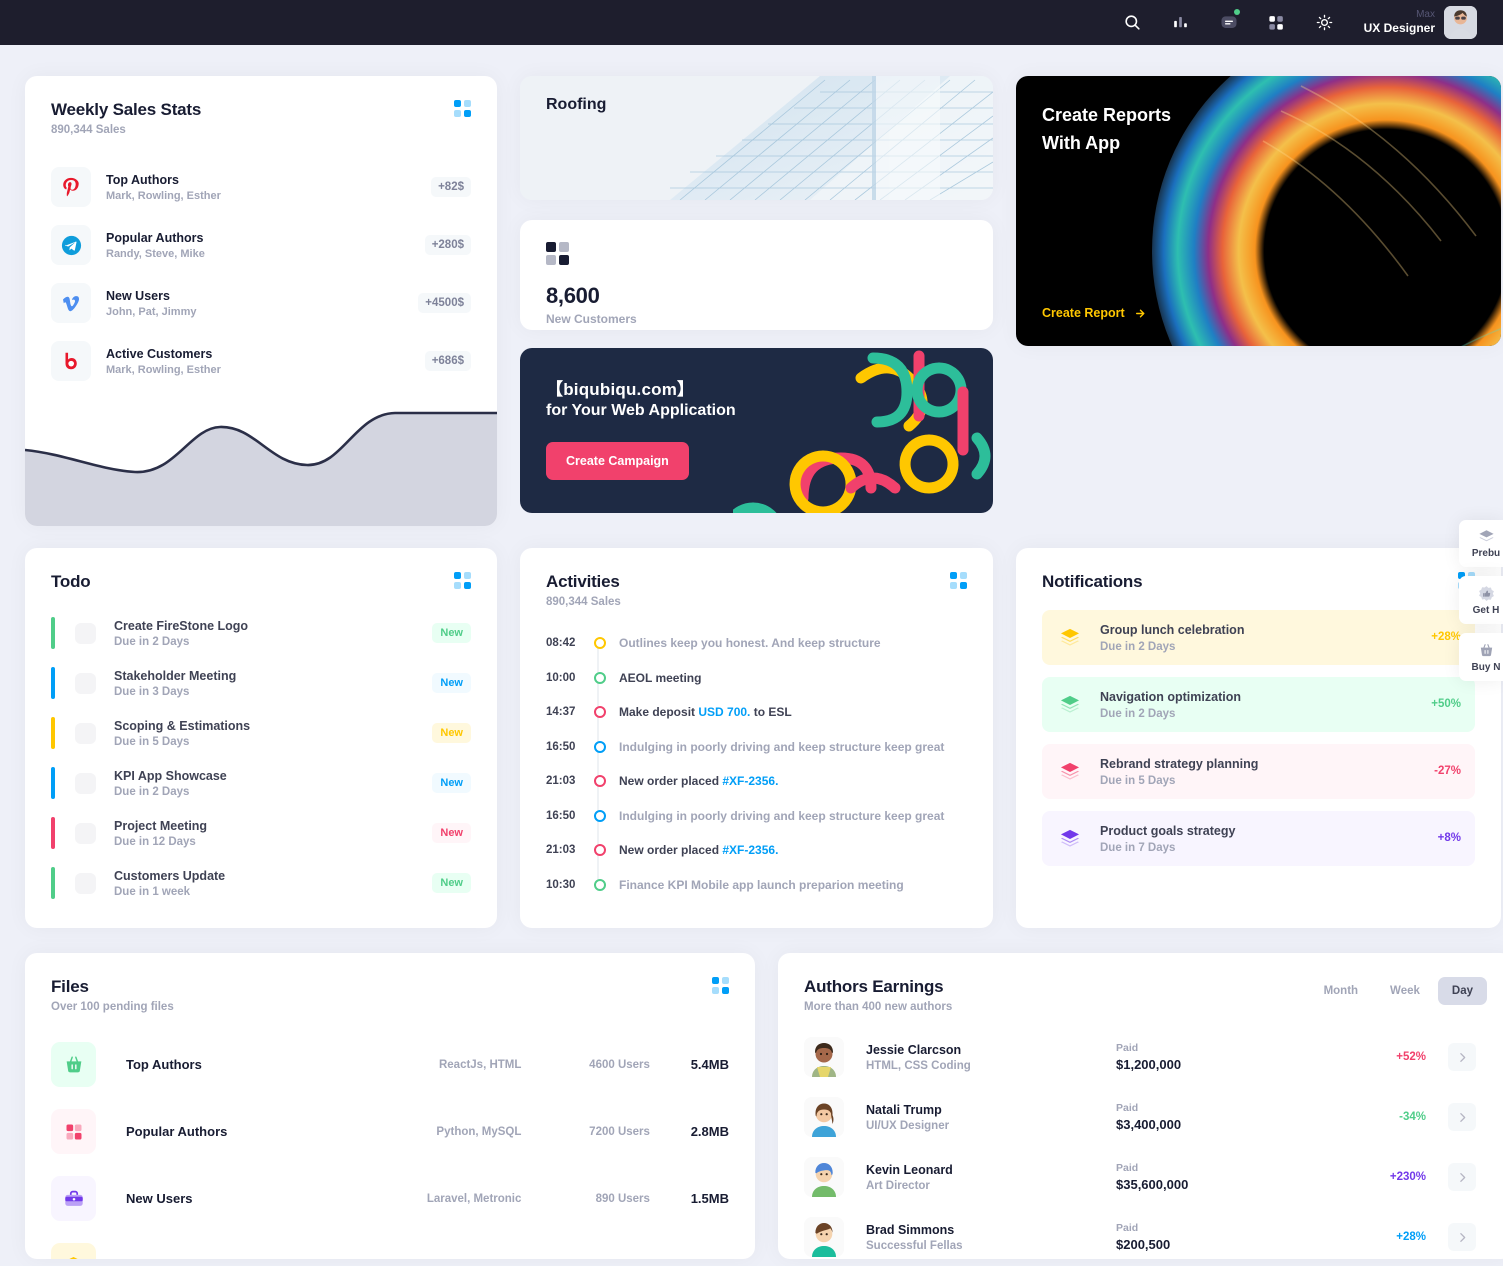 Image resolution: width=1503 pixels, height=1266 pixels. What do you see at coordinates (617, 461) in the screenshot?
I see `create-campaign-button: Create Campaign` at bounding box center [617, 461].